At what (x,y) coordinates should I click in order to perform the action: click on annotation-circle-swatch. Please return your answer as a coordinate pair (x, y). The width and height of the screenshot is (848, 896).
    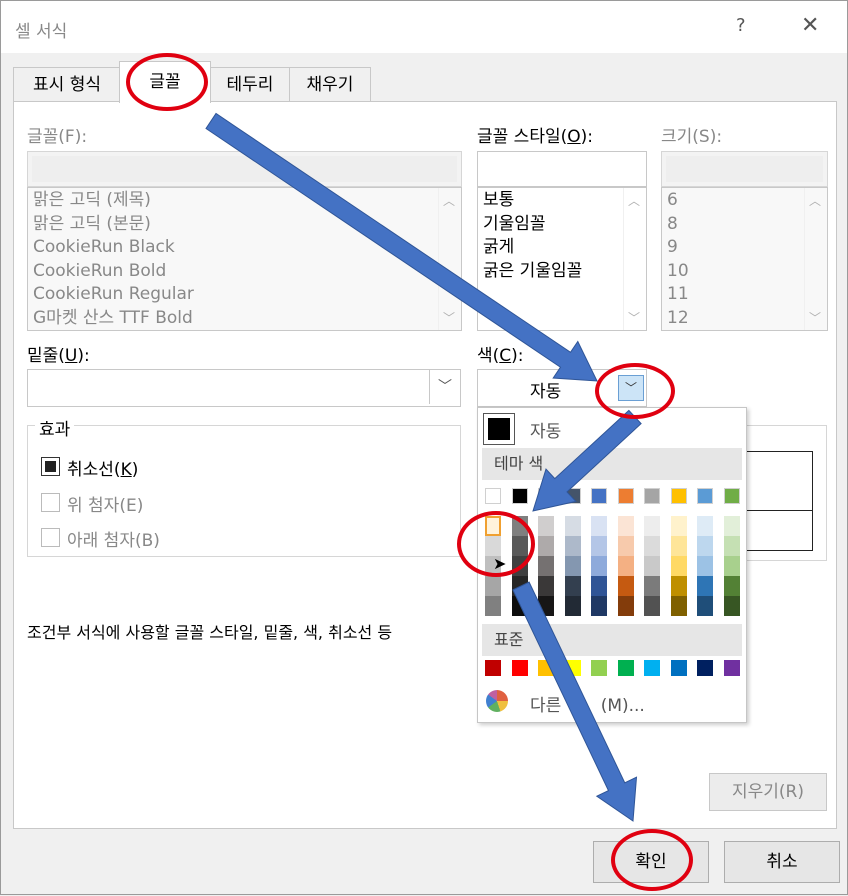
    Looking at the image, I should click on (496, 544).